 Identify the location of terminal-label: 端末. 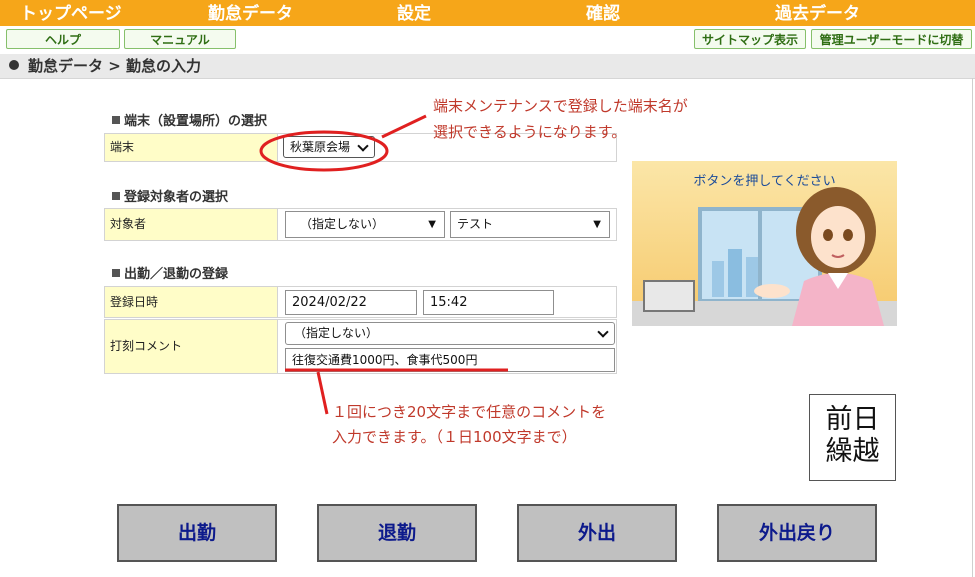
(191, 147).